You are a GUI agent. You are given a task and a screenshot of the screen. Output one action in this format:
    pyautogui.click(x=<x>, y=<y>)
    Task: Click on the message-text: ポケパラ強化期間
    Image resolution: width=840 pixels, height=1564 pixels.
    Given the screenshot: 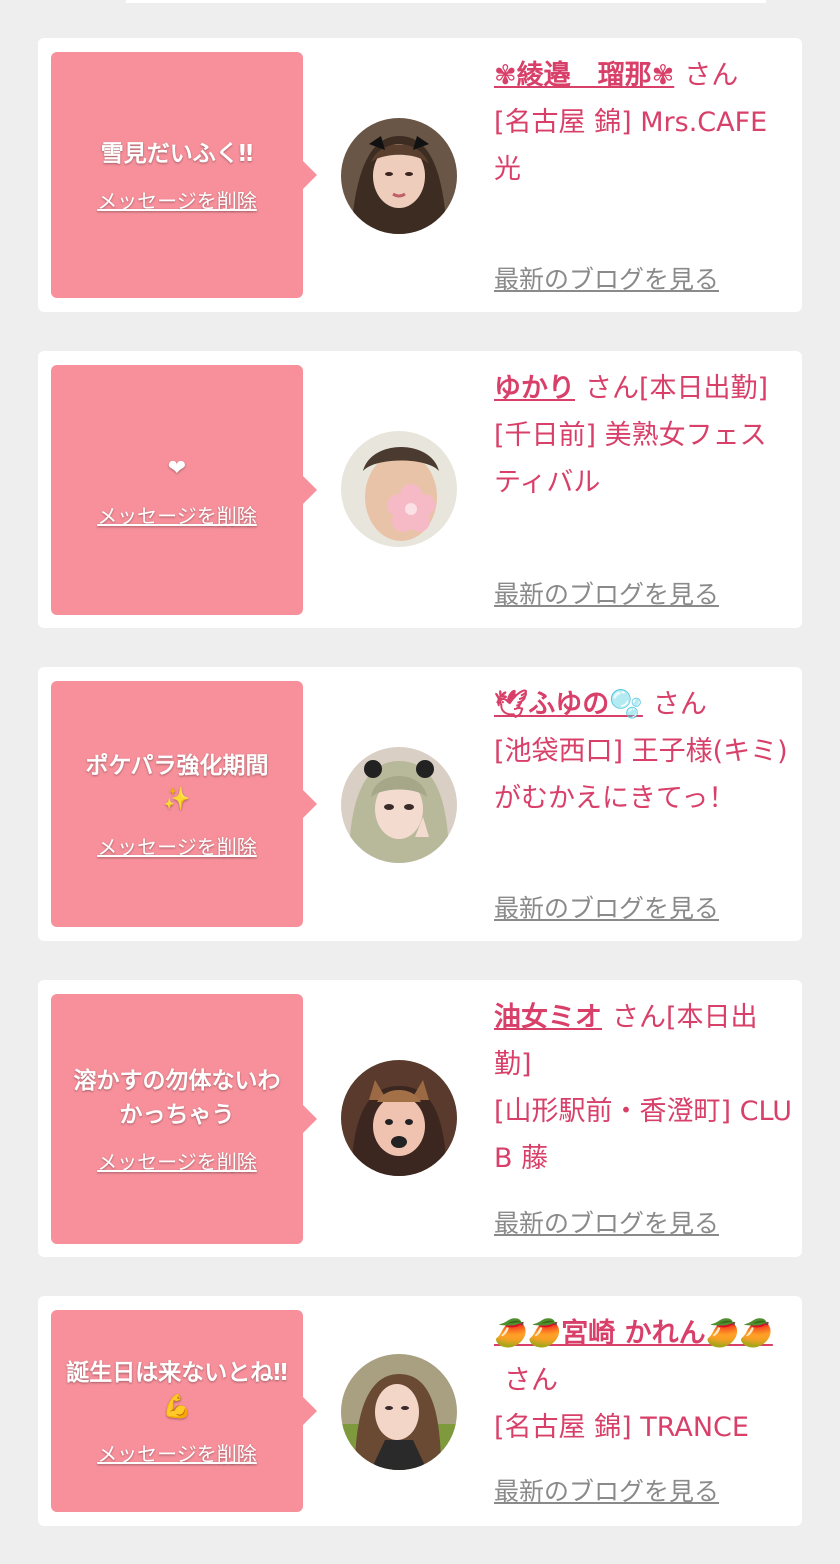 What is the action you would take?
    pyautogui.click(x=177, y=765)
    